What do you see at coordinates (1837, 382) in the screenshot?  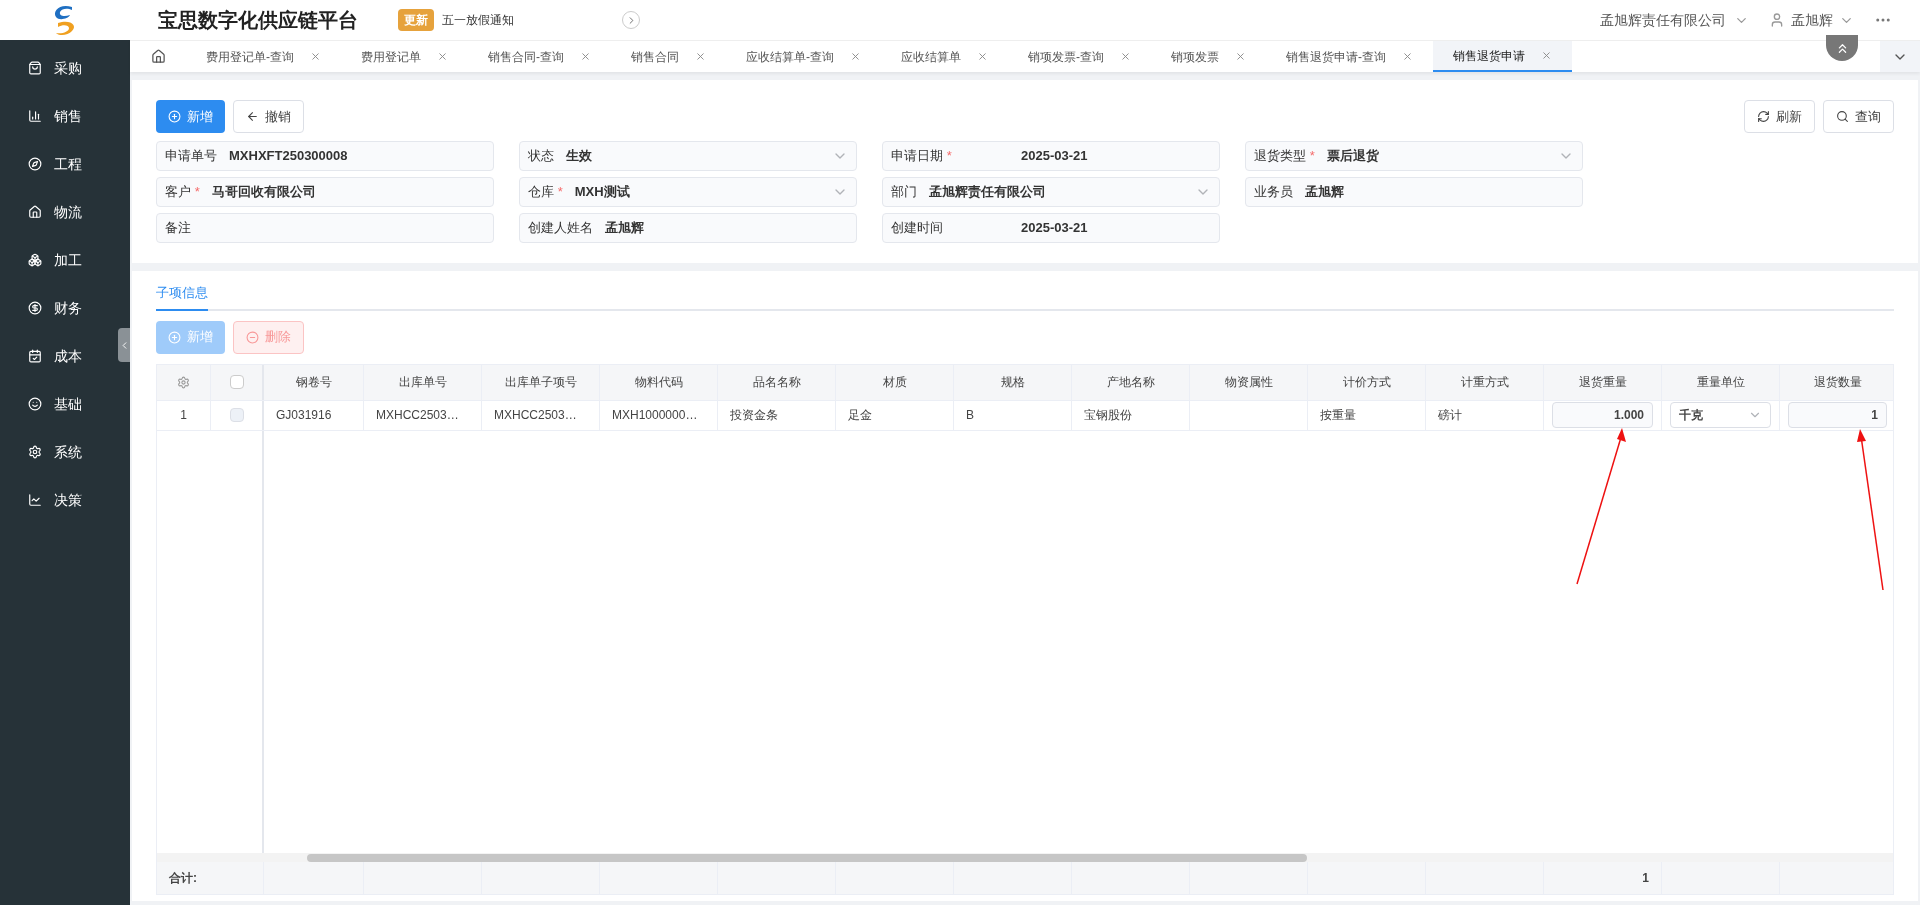 I see `column-header: 退货数量` at bounding box center [1837, 382].